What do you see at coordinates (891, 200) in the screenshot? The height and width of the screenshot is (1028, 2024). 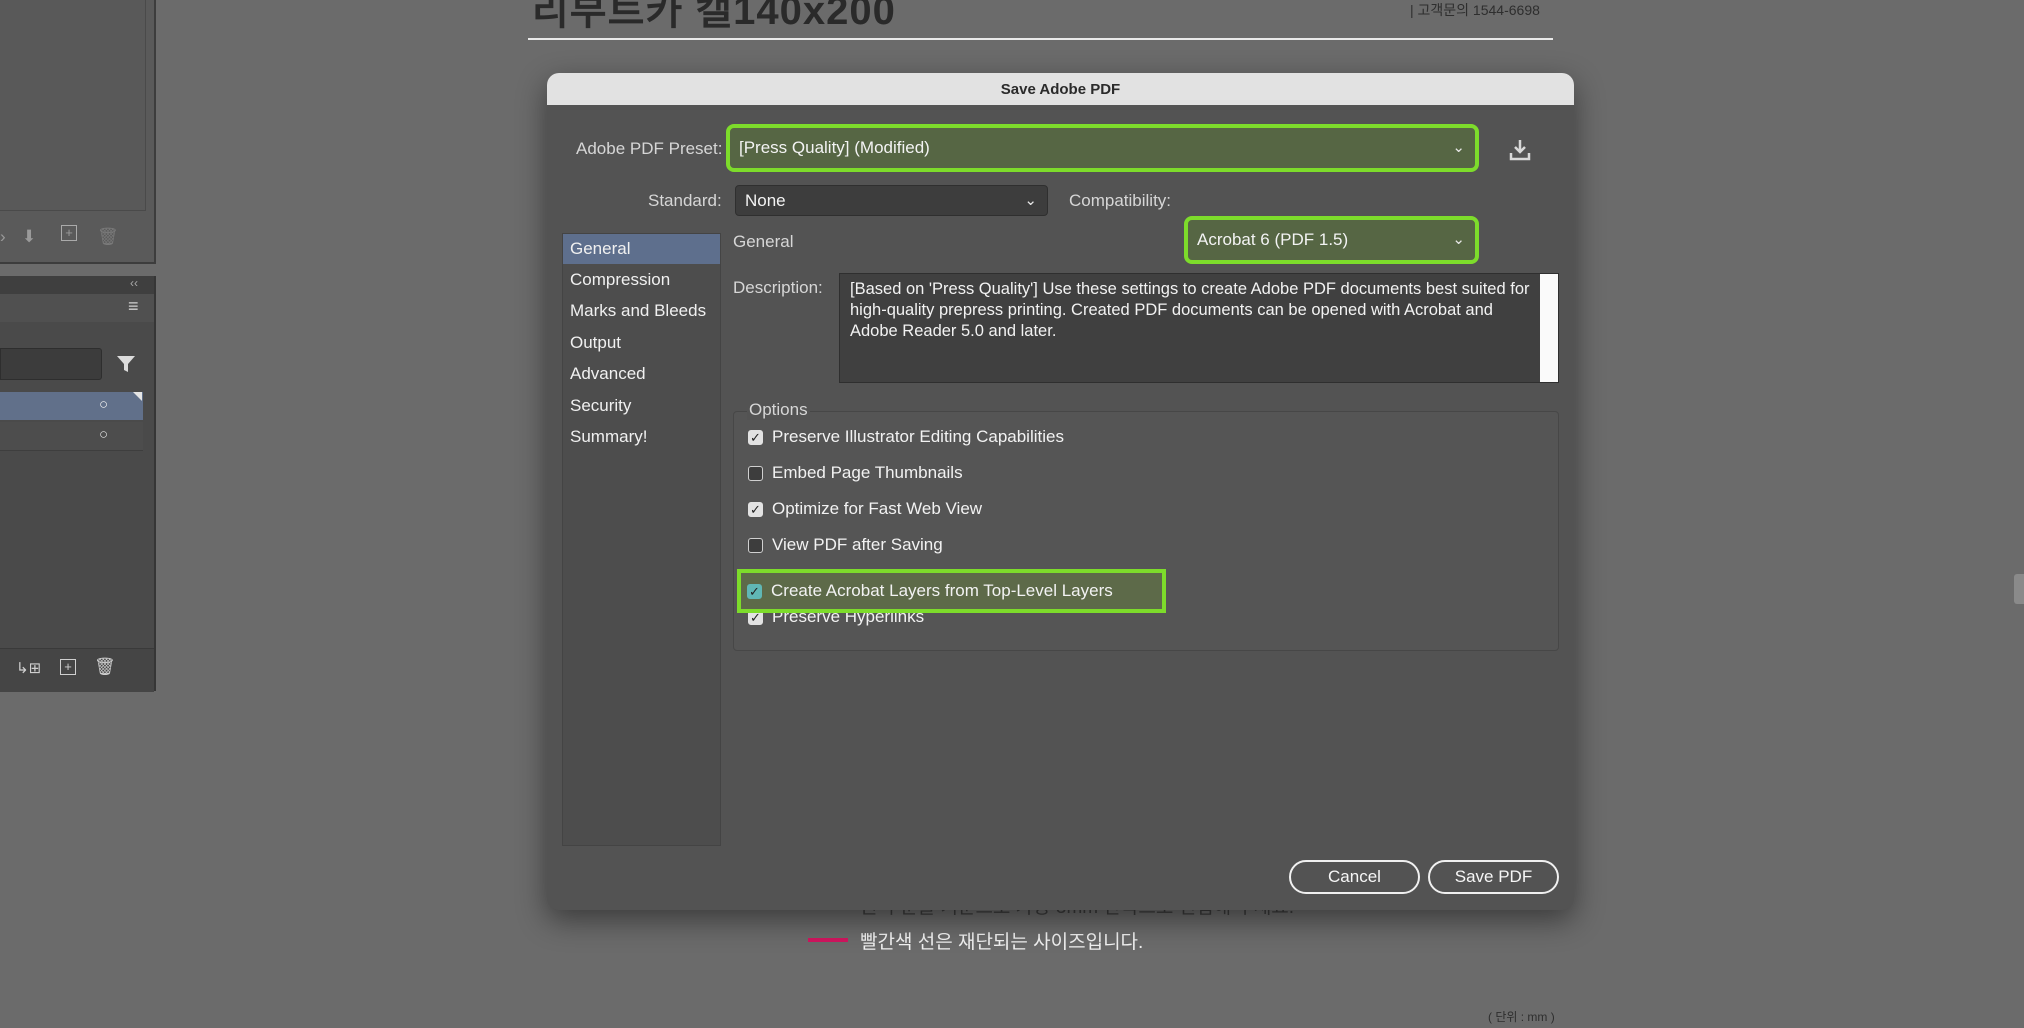 I see `standard-select: None ⌄` at bounding box center [891, 200].